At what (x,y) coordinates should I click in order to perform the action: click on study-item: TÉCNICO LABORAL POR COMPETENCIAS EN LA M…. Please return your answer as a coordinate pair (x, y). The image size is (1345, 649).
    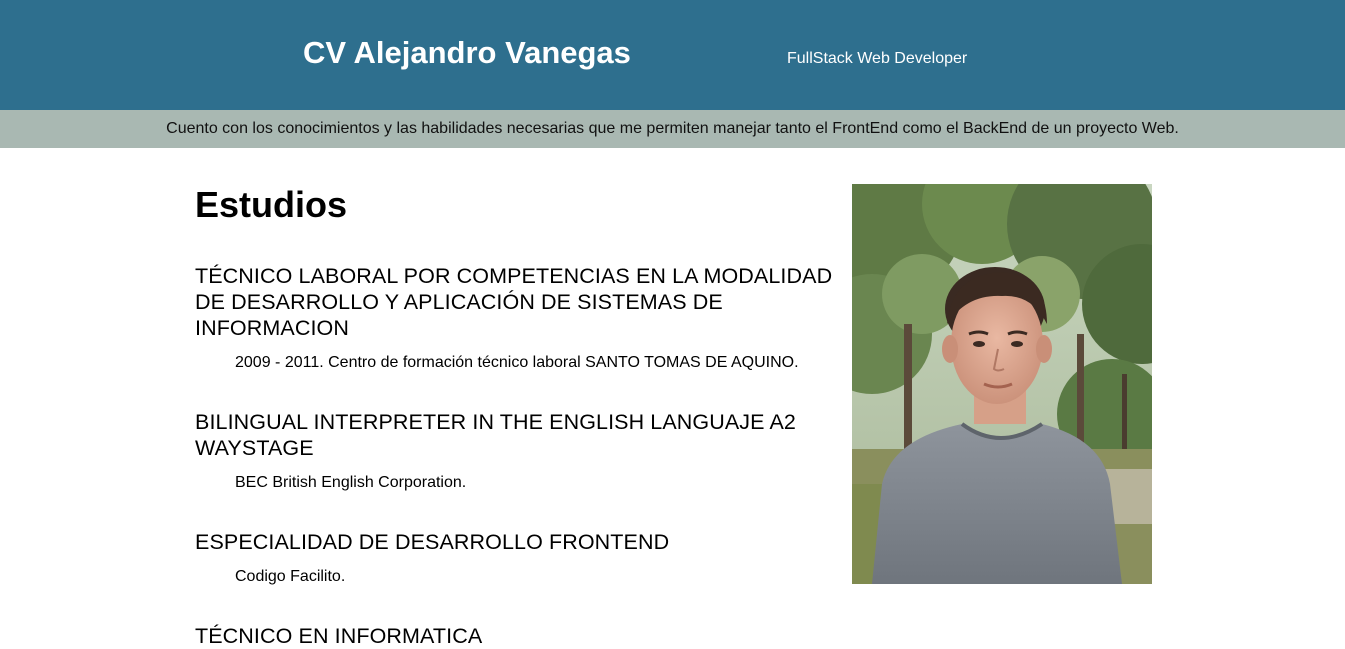
    Looking at the image, I should click on (520, 318).